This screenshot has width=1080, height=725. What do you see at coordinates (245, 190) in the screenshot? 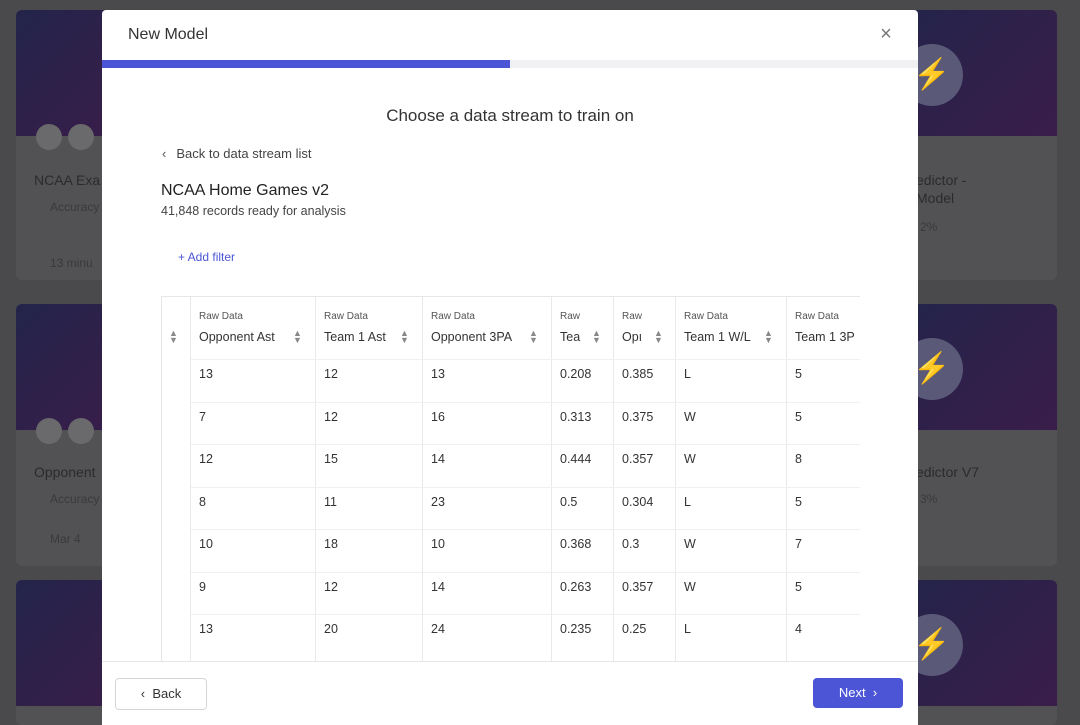
I see `data-stream-name: NCAA Home Games v2` at bounding box center [245, 190].